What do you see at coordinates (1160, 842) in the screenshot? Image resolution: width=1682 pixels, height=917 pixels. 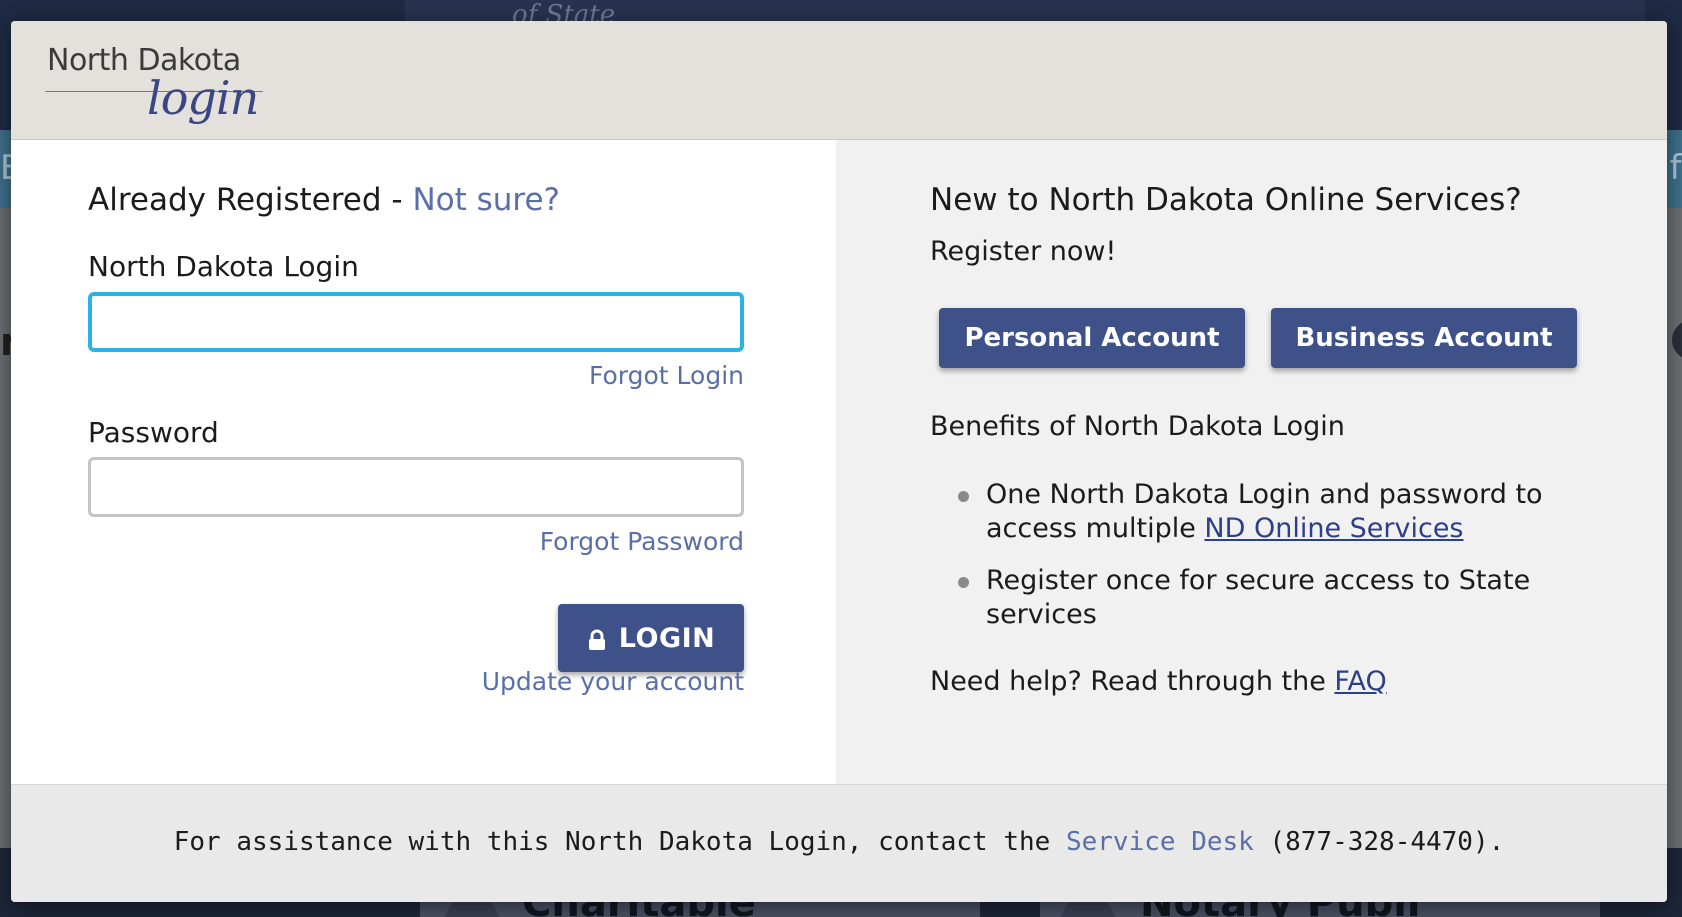 I see `service-desk-link: Service Desk` at bounding box center [1160, 842].